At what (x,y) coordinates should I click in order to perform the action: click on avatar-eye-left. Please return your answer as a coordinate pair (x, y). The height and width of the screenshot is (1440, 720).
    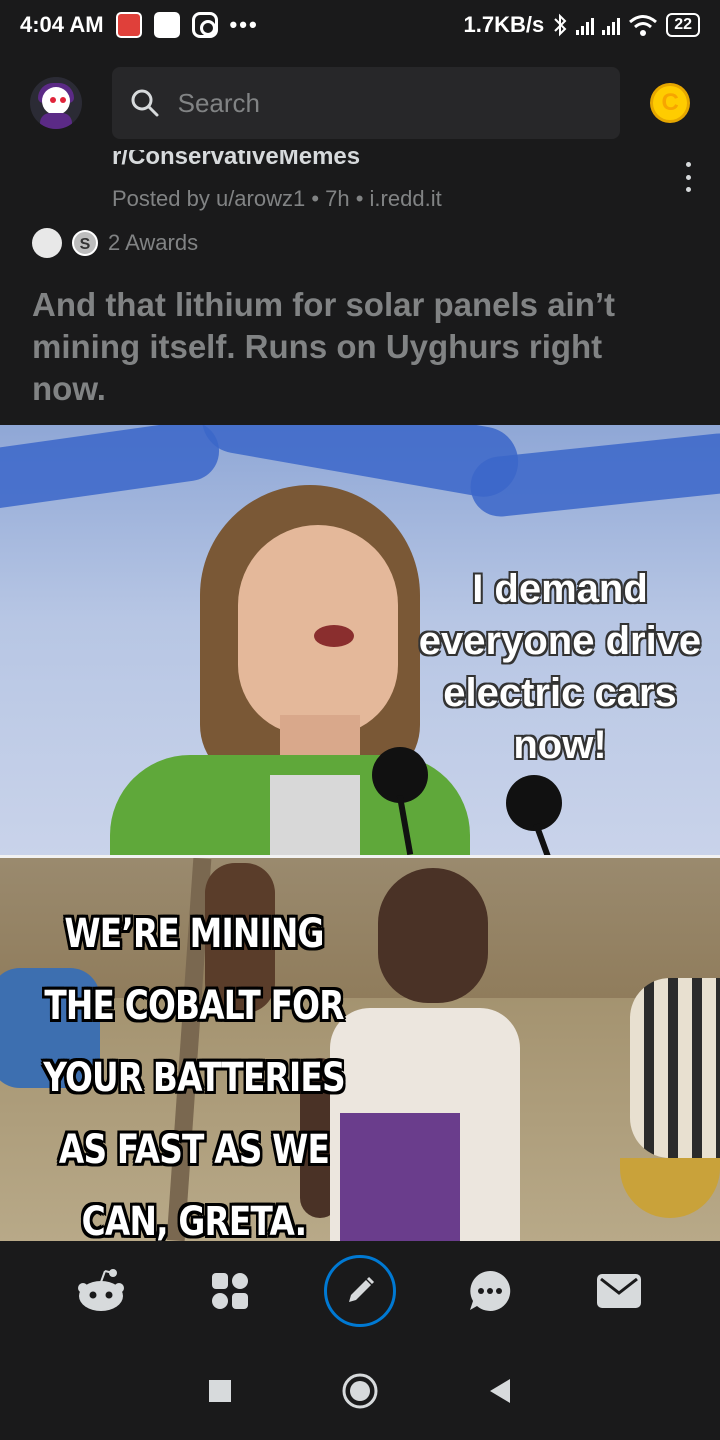
    Looking at the image, I should click on (53, 100).